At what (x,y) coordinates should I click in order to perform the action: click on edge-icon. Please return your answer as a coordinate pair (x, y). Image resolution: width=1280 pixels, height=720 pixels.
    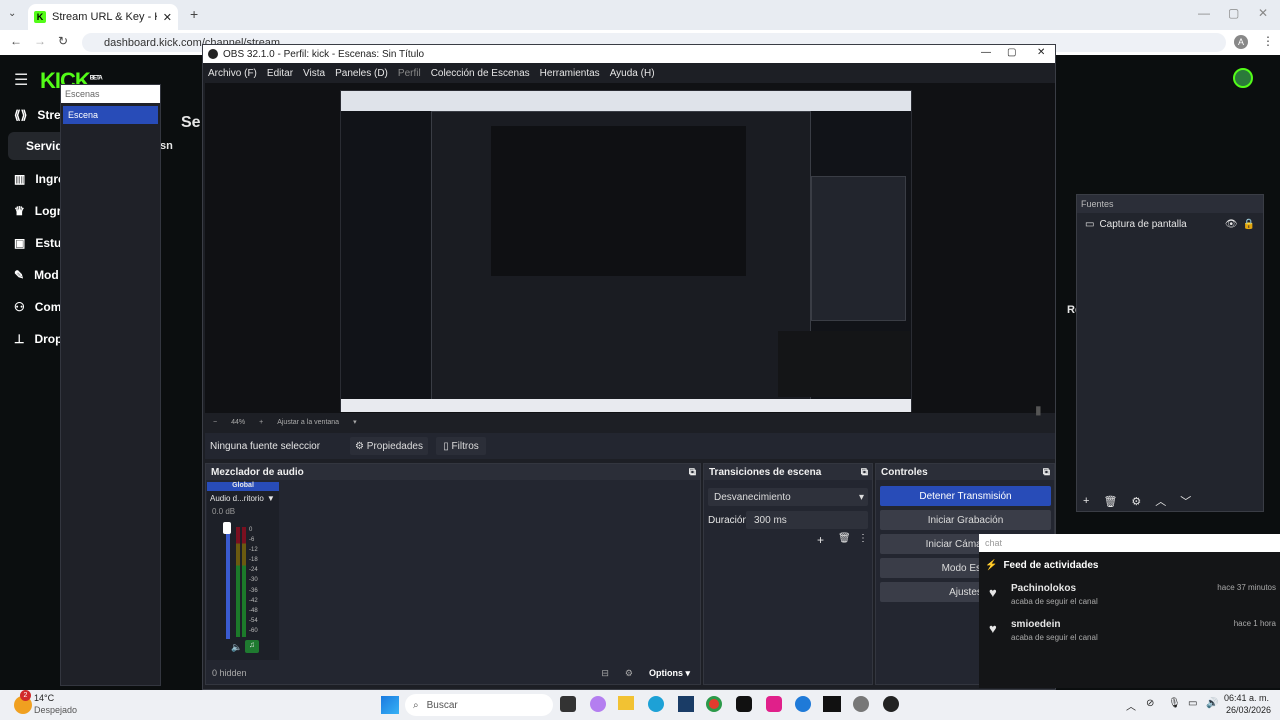
    Looking at the image, I should click on (656, 704).